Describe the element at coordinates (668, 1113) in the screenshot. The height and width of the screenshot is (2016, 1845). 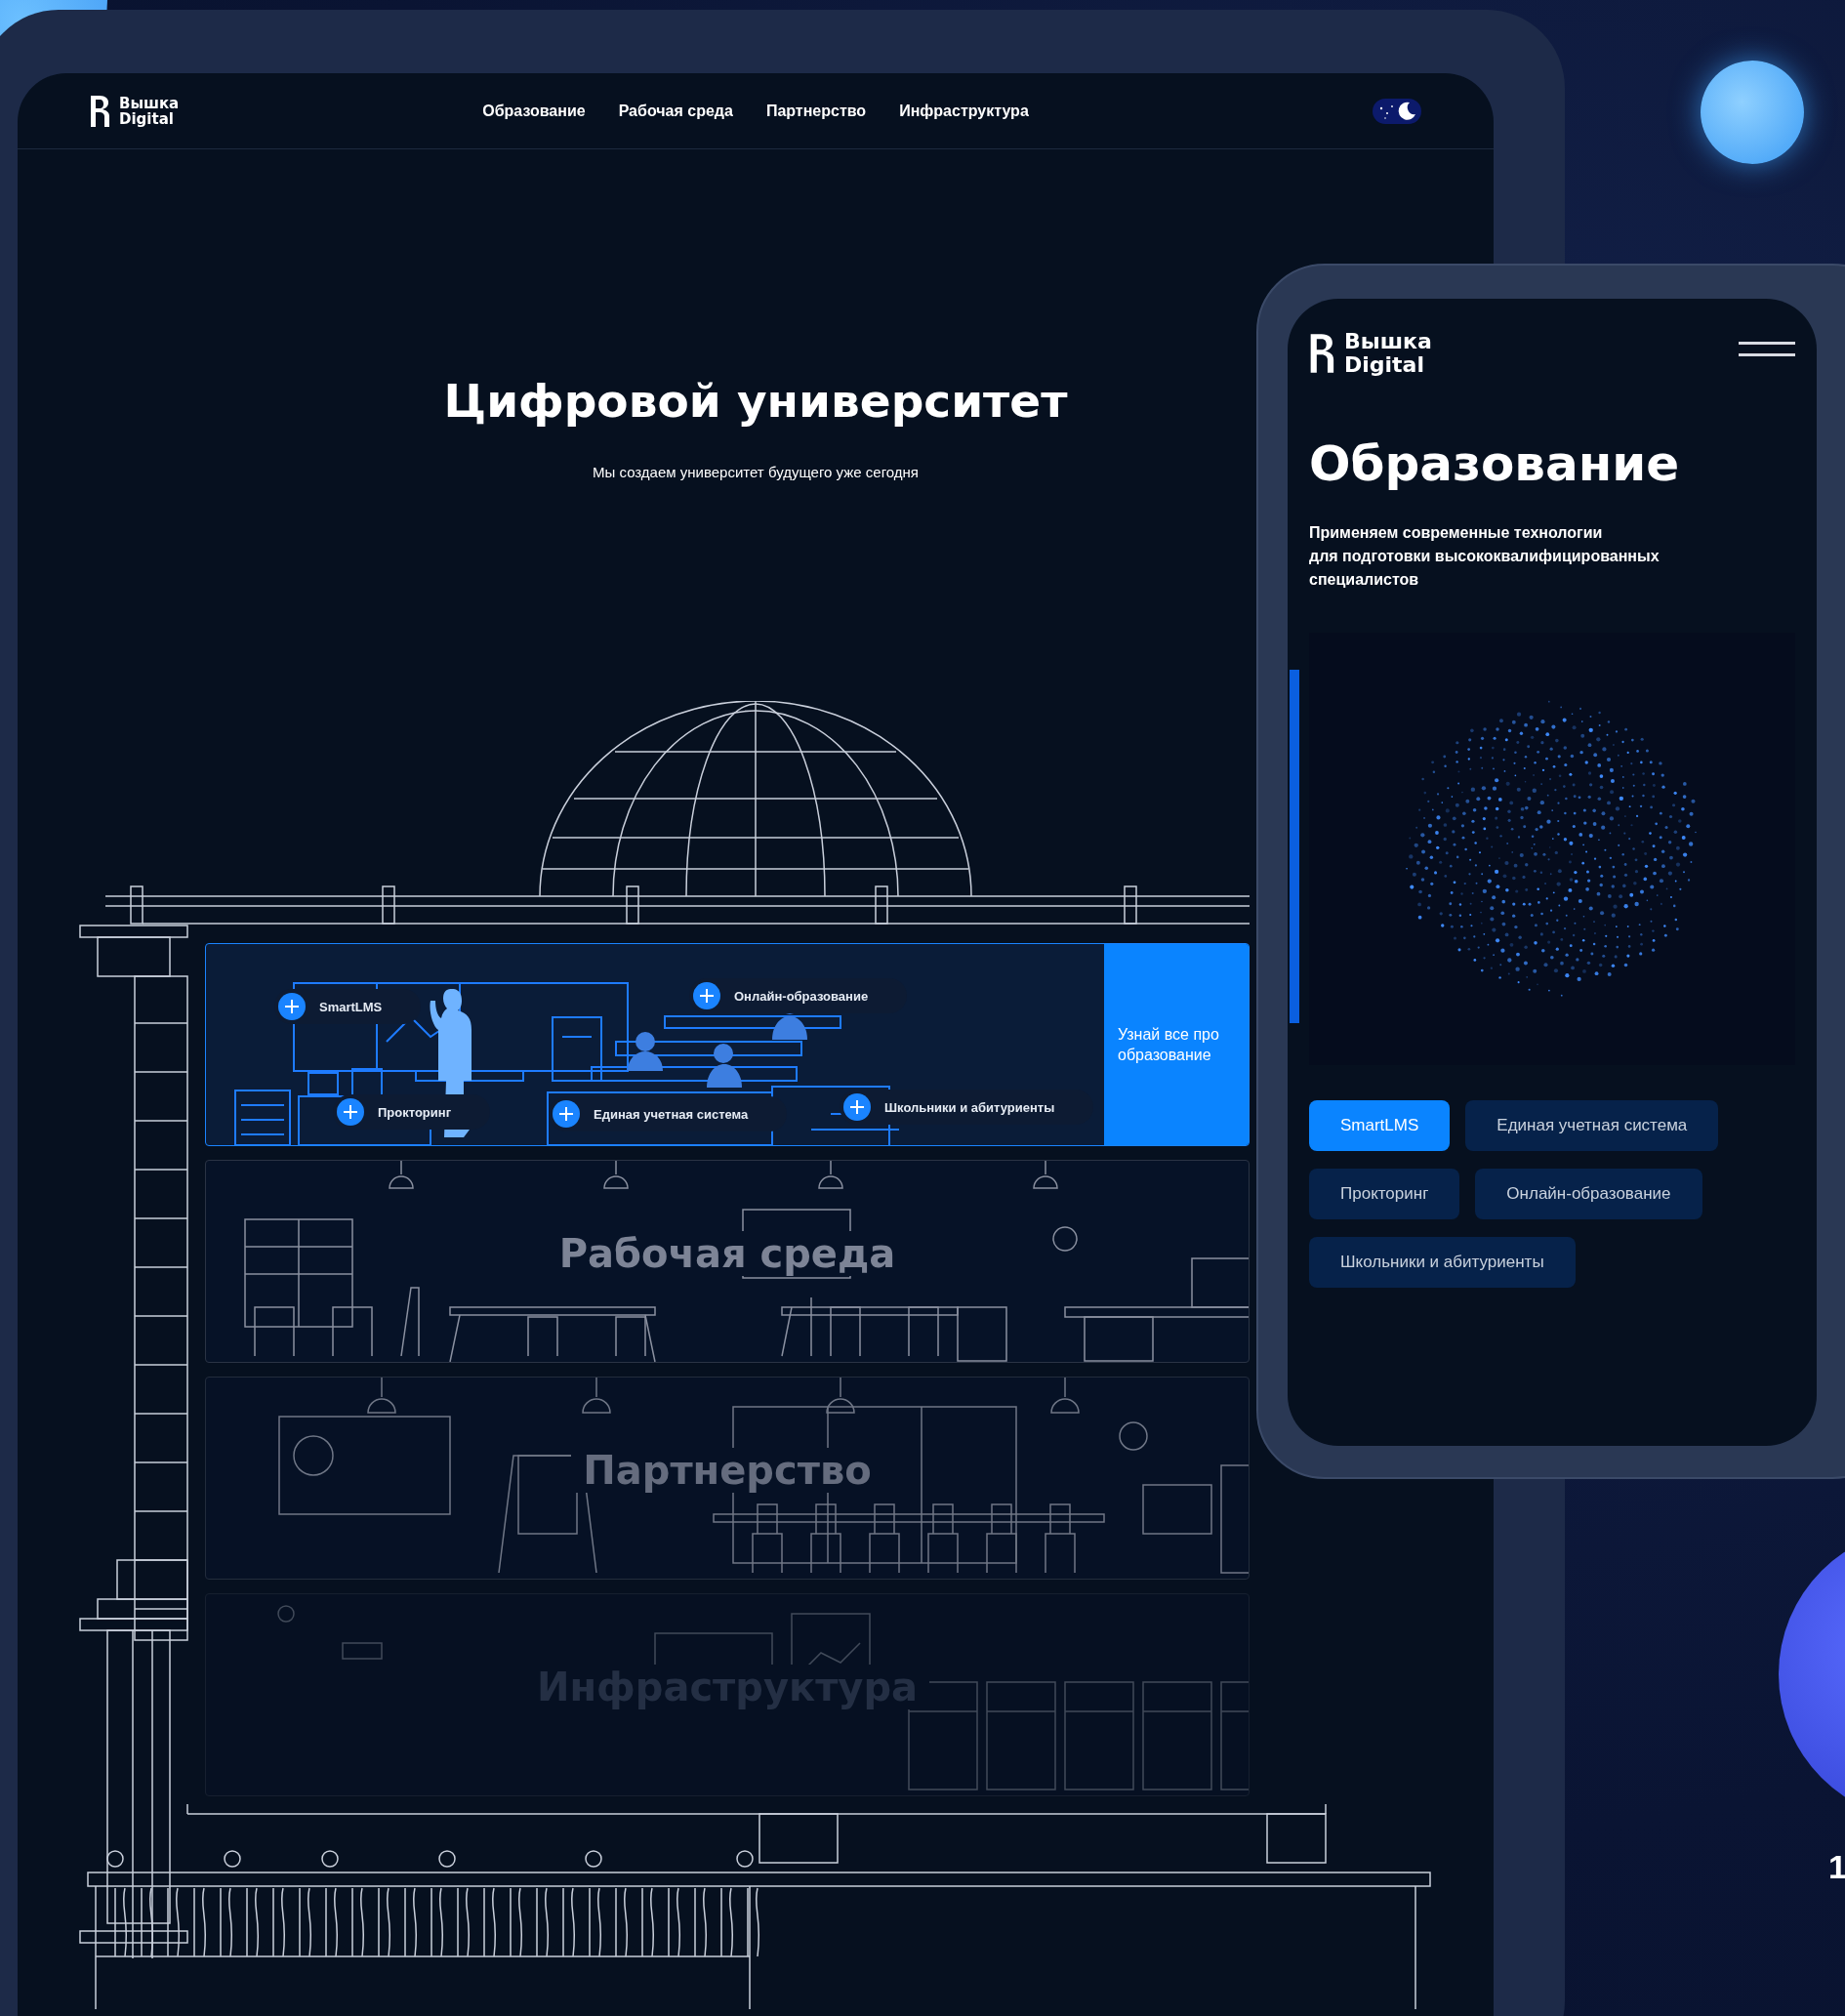
I see `hotspot-button: Единая учетная система` at that location.